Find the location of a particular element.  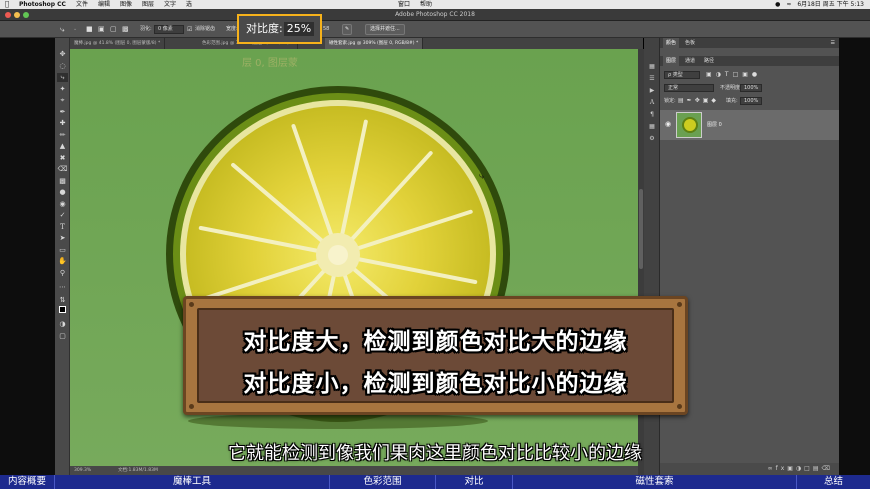

eraser-tool-icon: ⌫ is located at coordinates (62, 169).